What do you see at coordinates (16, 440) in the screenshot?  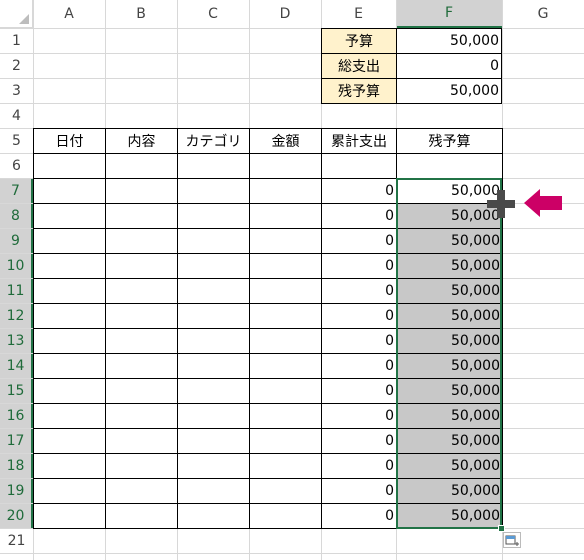 I see `row-header-17: 17` at bounding box center [16, 440].